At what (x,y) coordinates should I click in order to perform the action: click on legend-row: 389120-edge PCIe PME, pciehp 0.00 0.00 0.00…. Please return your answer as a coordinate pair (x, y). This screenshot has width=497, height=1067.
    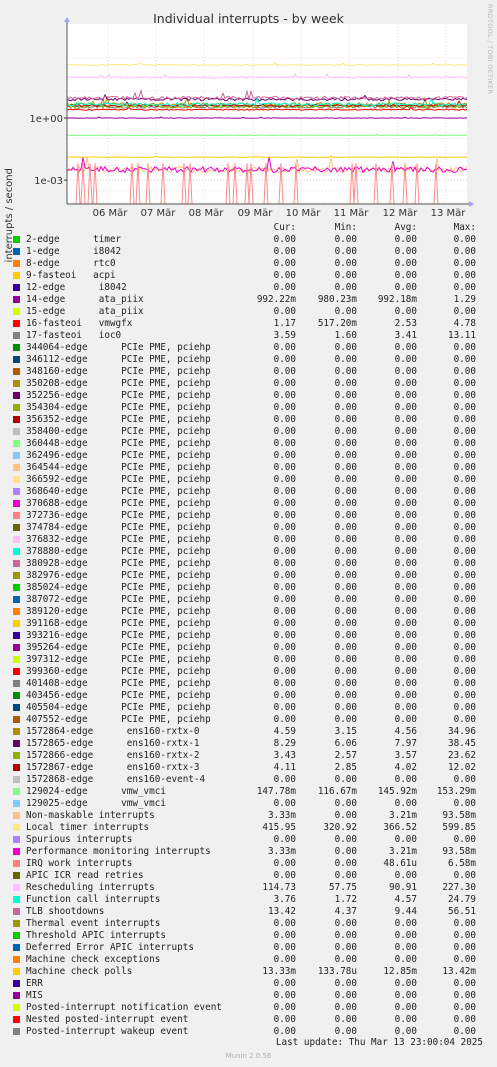
    Looking at the image, I should click on (248, 612).